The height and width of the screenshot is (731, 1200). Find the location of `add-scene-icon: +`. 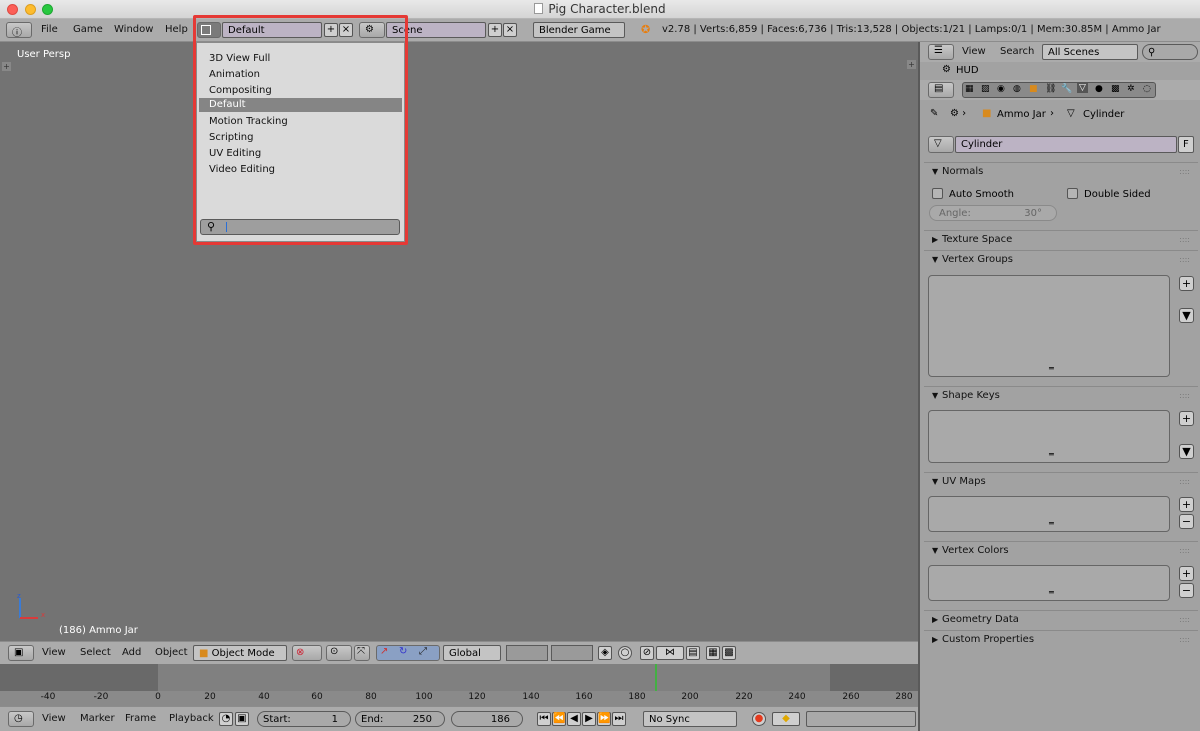

add-scene-icon: + is located at coordinates (495, 30).